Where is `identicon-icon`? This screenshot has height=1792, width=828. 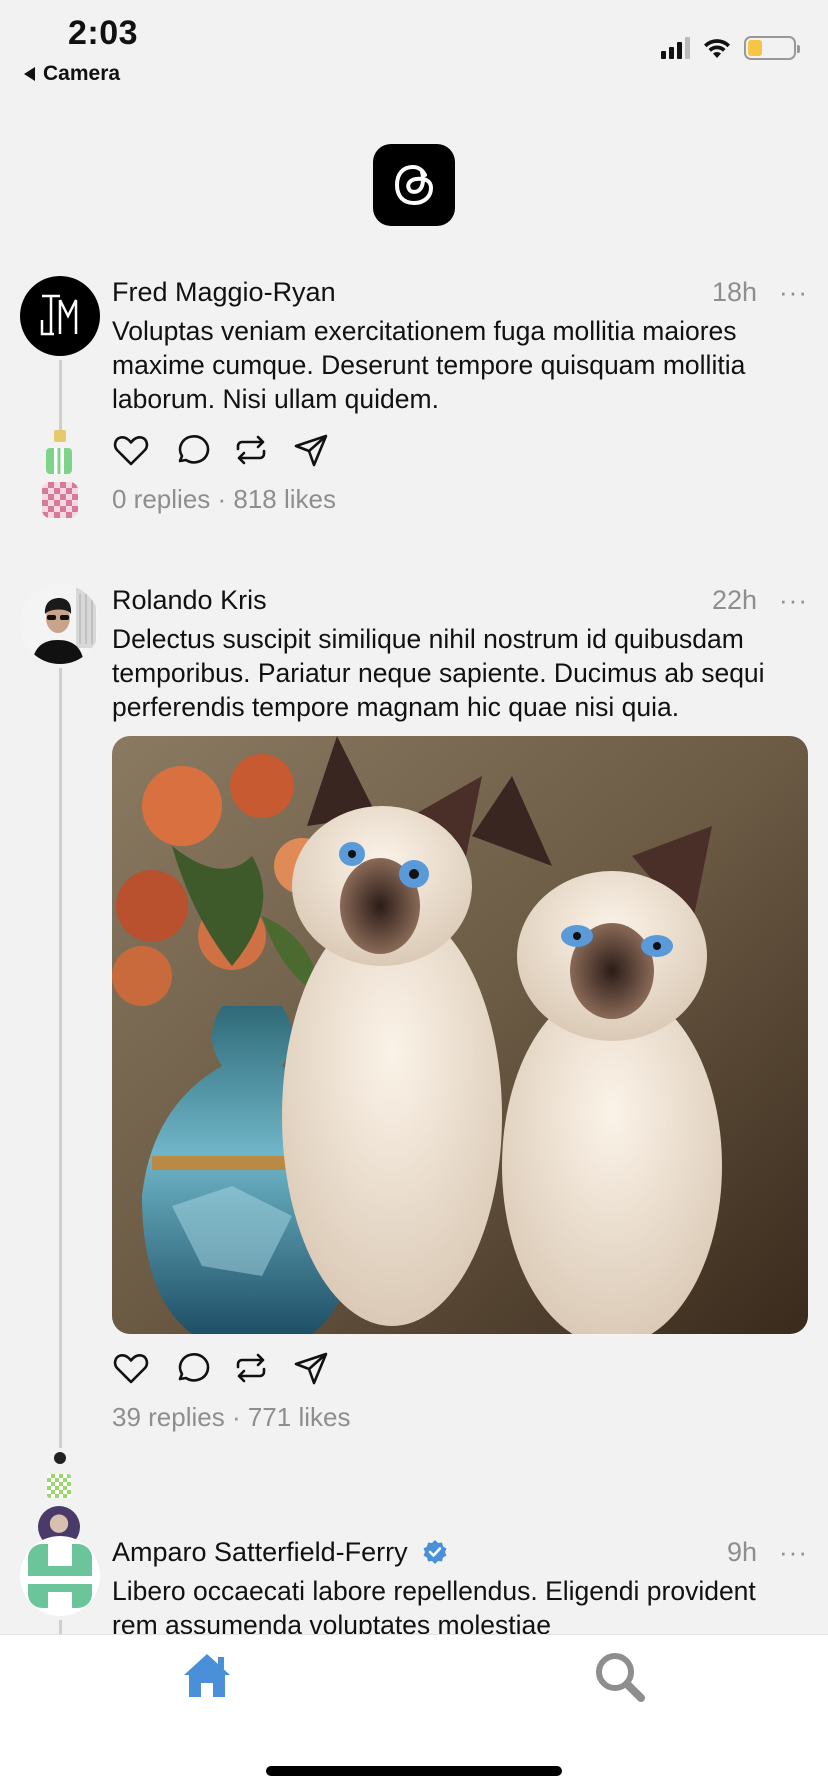 identicon-icon is located at coordinates (60, 1576).